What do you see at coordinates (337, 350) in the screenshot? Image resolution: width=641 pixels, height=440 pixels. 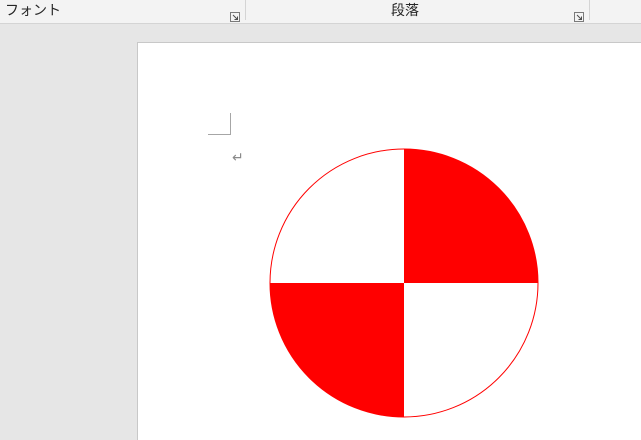 I see `quadrant-bottom-left` at bounding box center [337, 350].